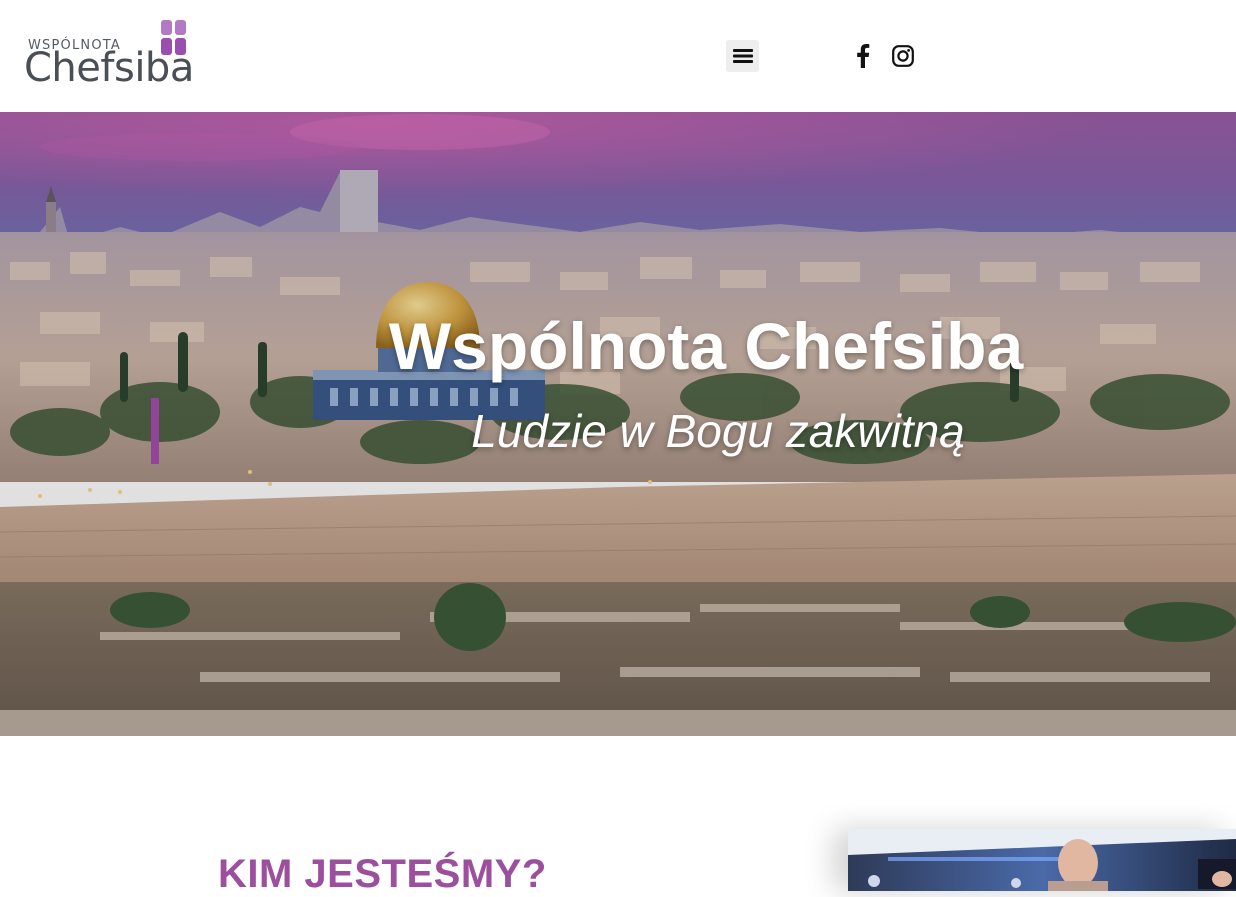 Image resolution: width=1236 pixels, height=897 pixels. What do you see at coordinates (706, 346) in the screenshot?
I see `hero-title: Wspólnota Chefsiba` at bounding box center [706, 346].